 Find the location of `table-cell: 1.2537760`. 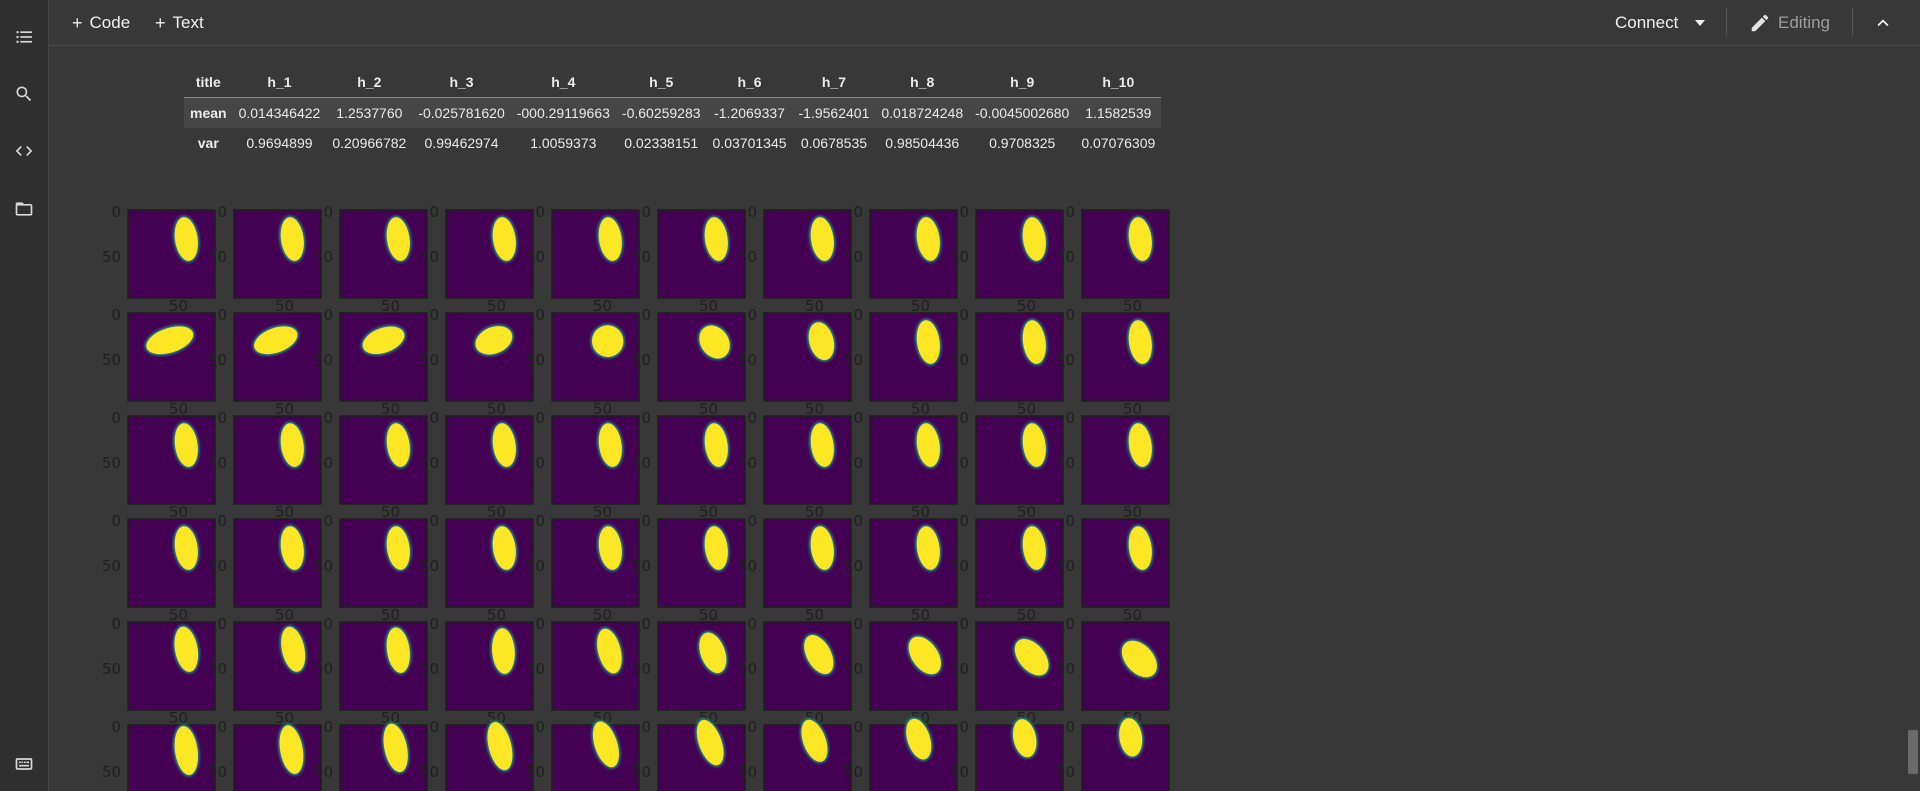

table-cell: 1.2537760 is located at coordinates (369, 113).